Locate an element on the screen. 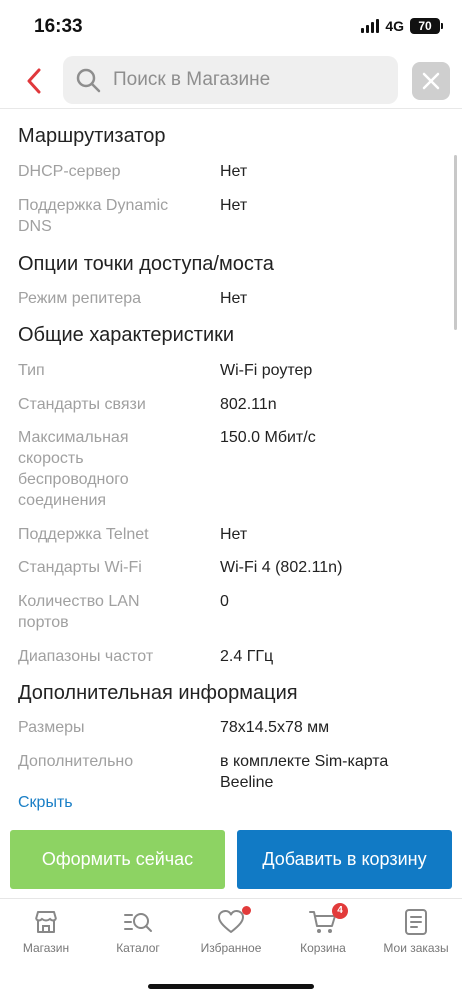 Image resolution: width=462 pixels, height=999 pixels. spec-label: Поддержка Telnet is located at coordinates (83, 534).